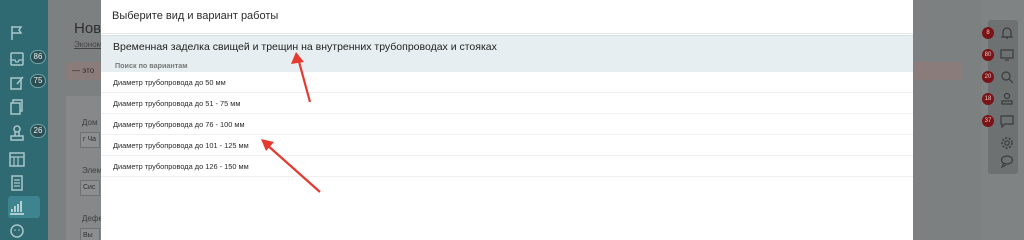  What do you see at coordinates (988, 99) in the screenshot?
I see `right-badge: 18` at bounding box center [988, 99].